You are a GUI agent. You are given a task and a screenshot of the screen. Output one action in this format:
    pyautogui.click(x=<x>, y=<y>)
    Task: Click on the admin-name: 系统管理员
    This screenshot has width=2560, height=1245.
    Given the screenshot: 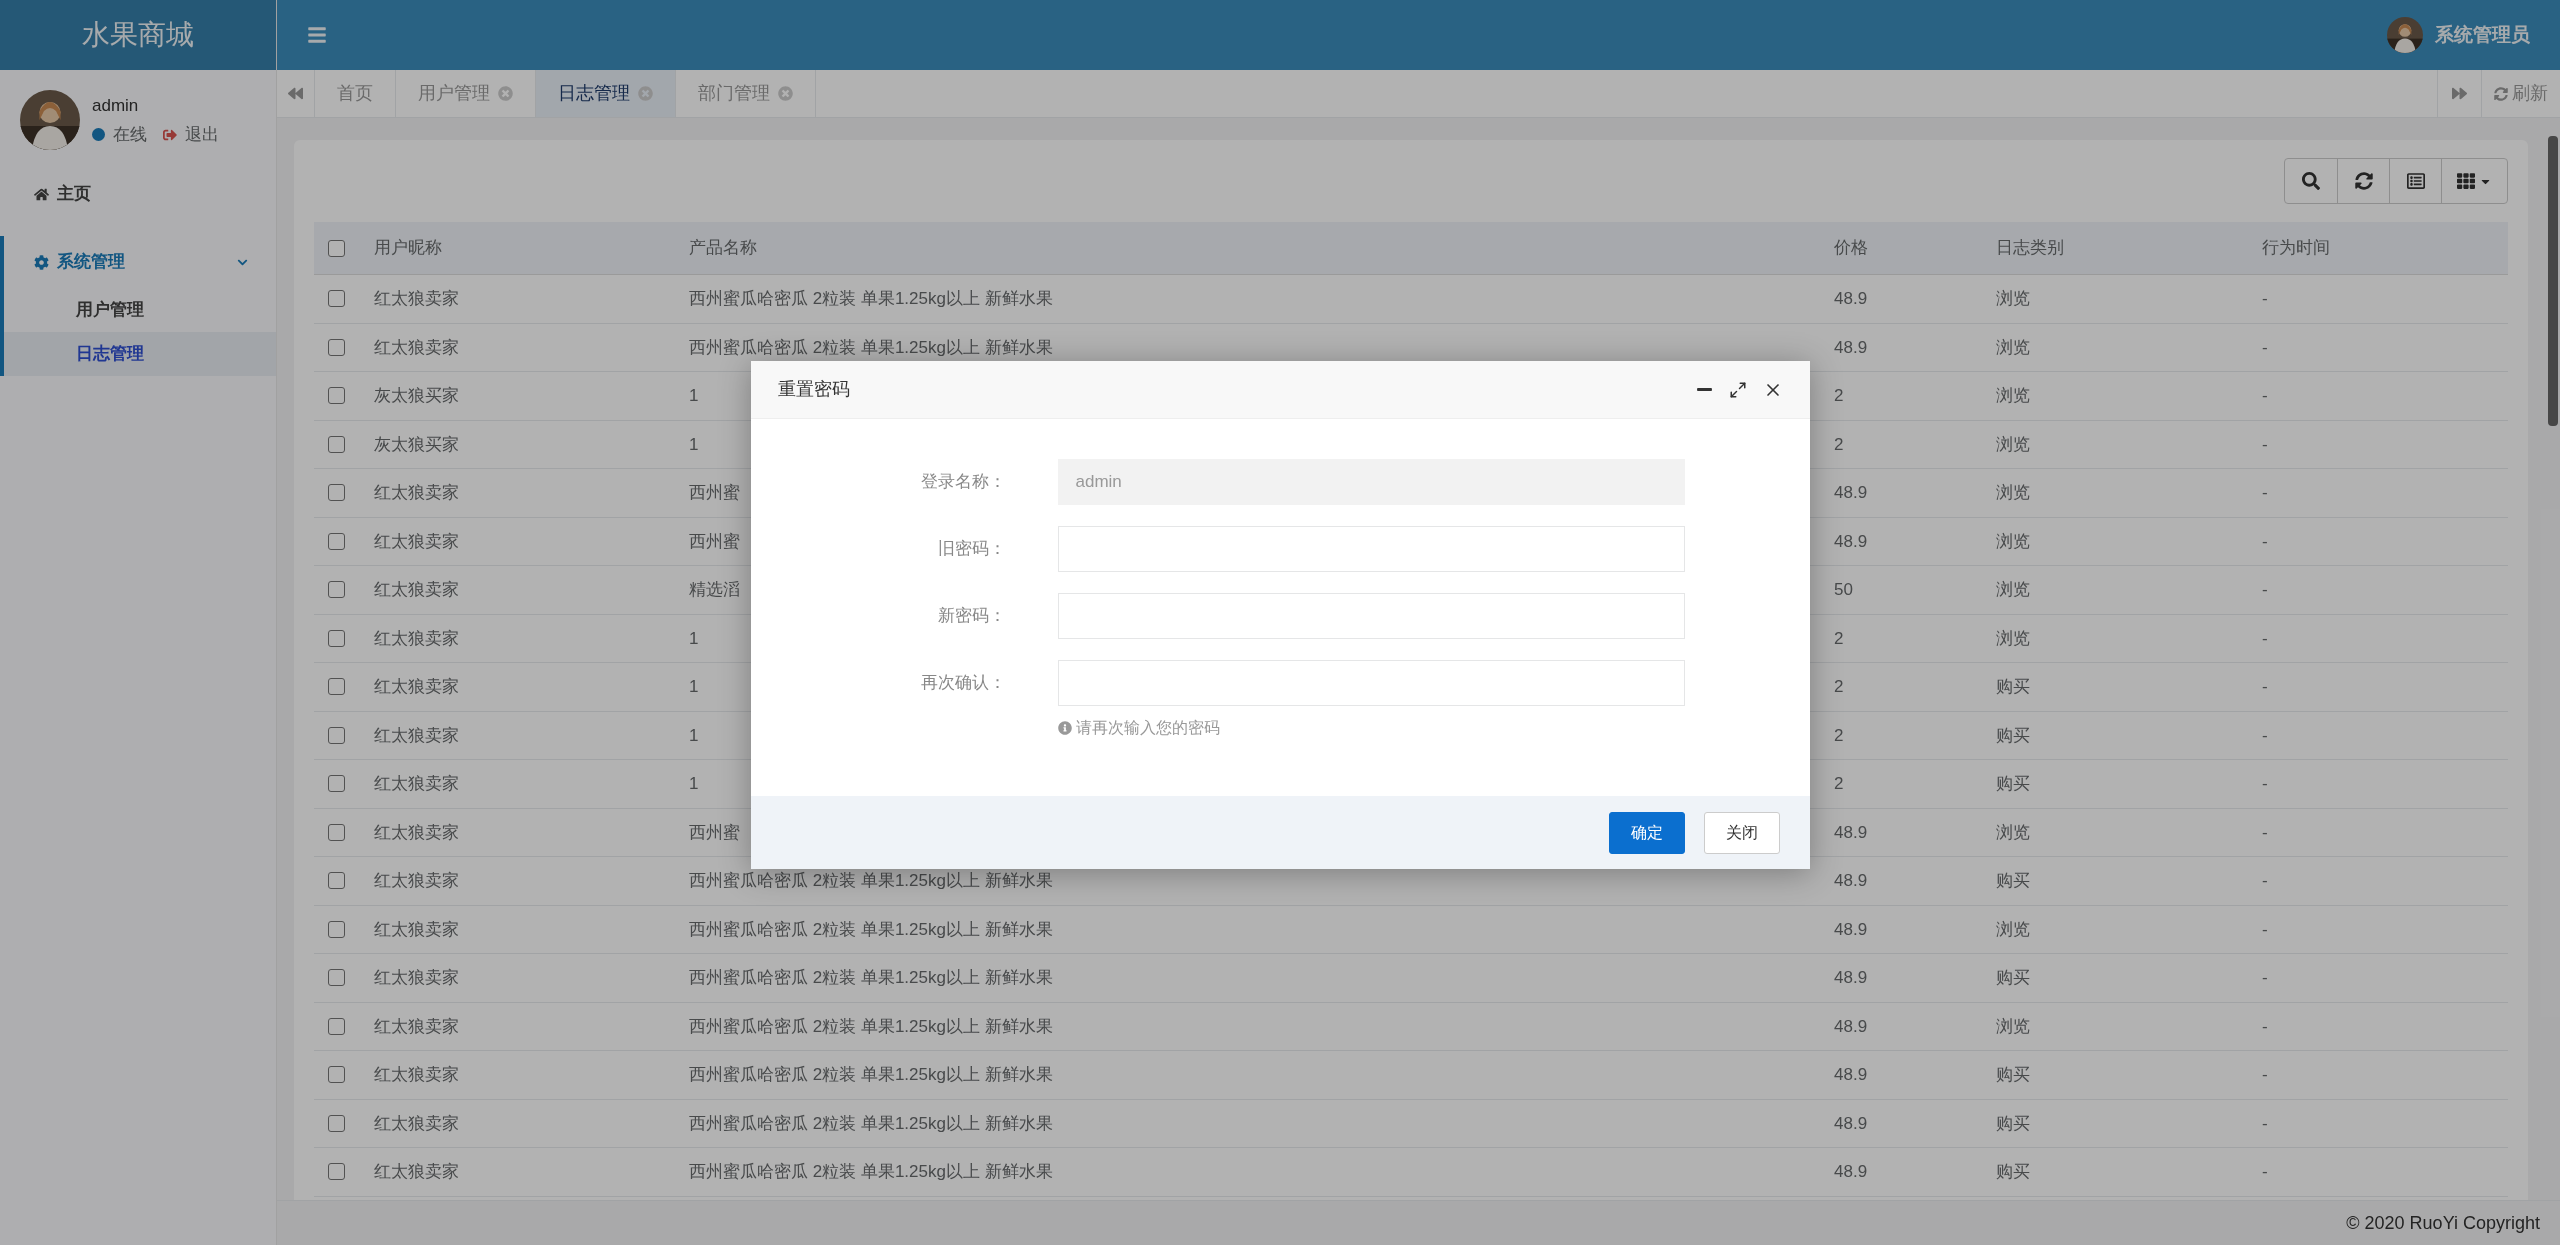 What is the action you would take?
    pyautogui.click(x=2482, y=35)
    